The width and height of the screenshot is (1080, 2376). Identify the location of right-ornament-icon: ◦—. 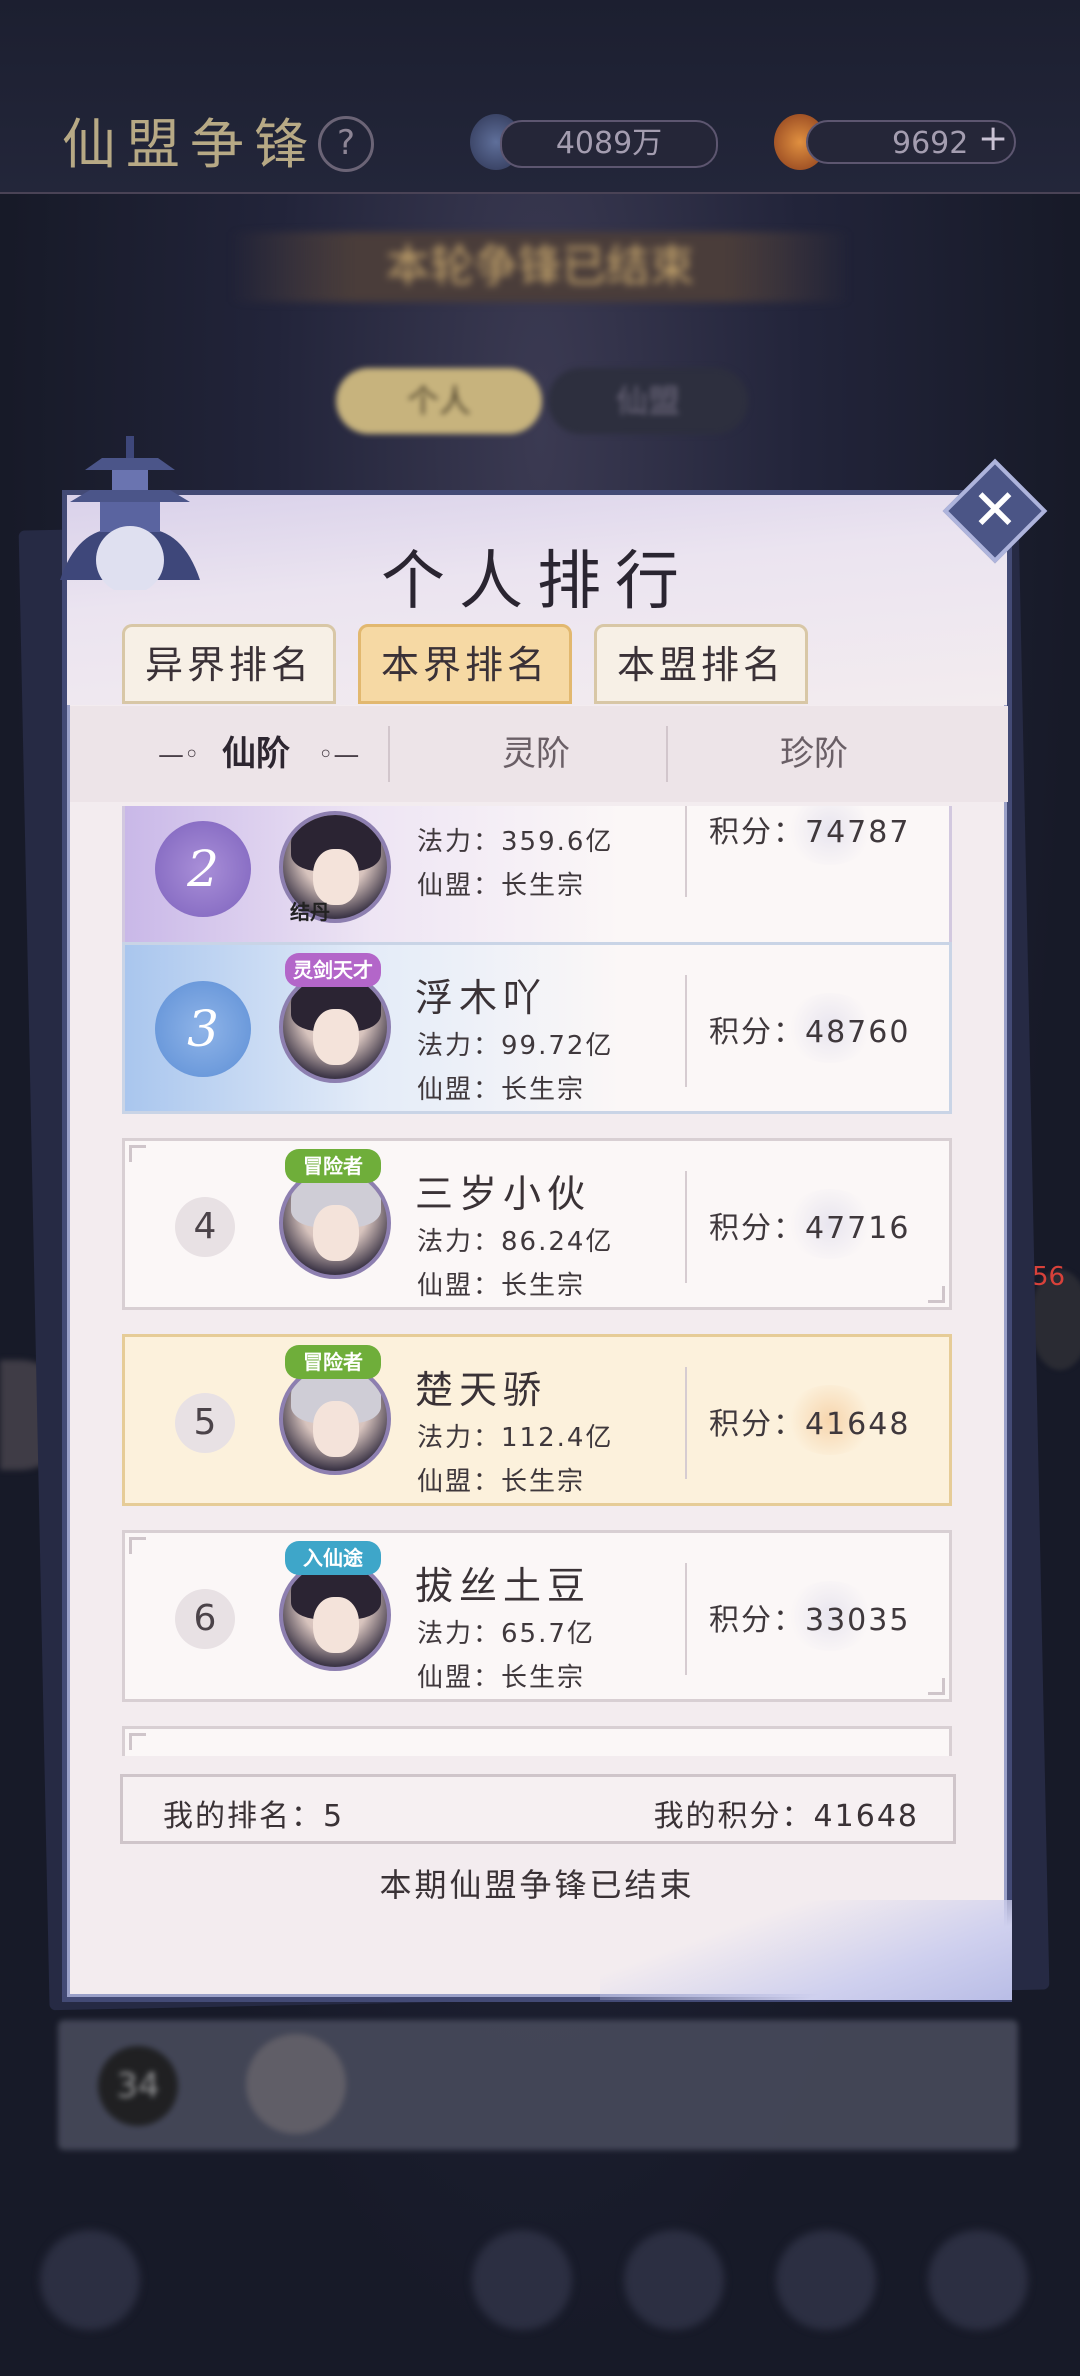
(339, 755).